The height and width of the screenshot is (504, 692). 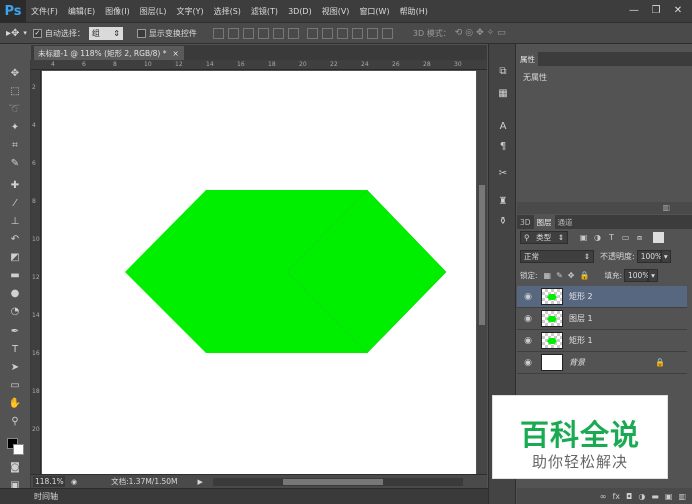 I want to click on restore-button: ❐, so click(x=656, y=10).